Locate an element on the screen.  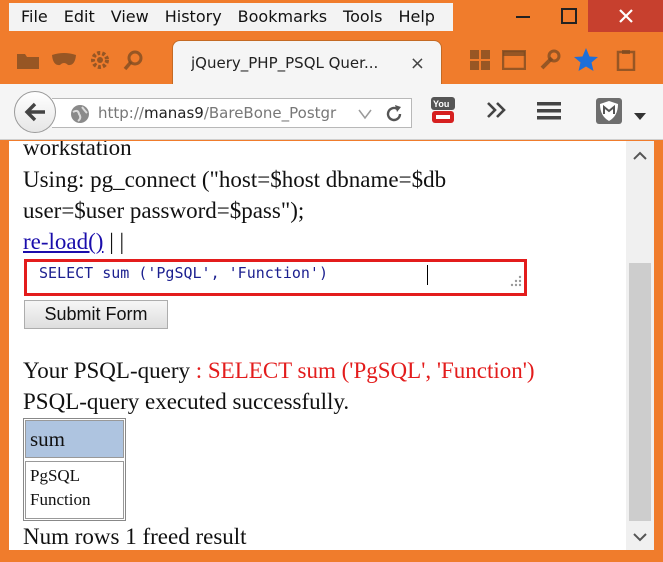
menu-file: File is located at coordinates (34, 17).